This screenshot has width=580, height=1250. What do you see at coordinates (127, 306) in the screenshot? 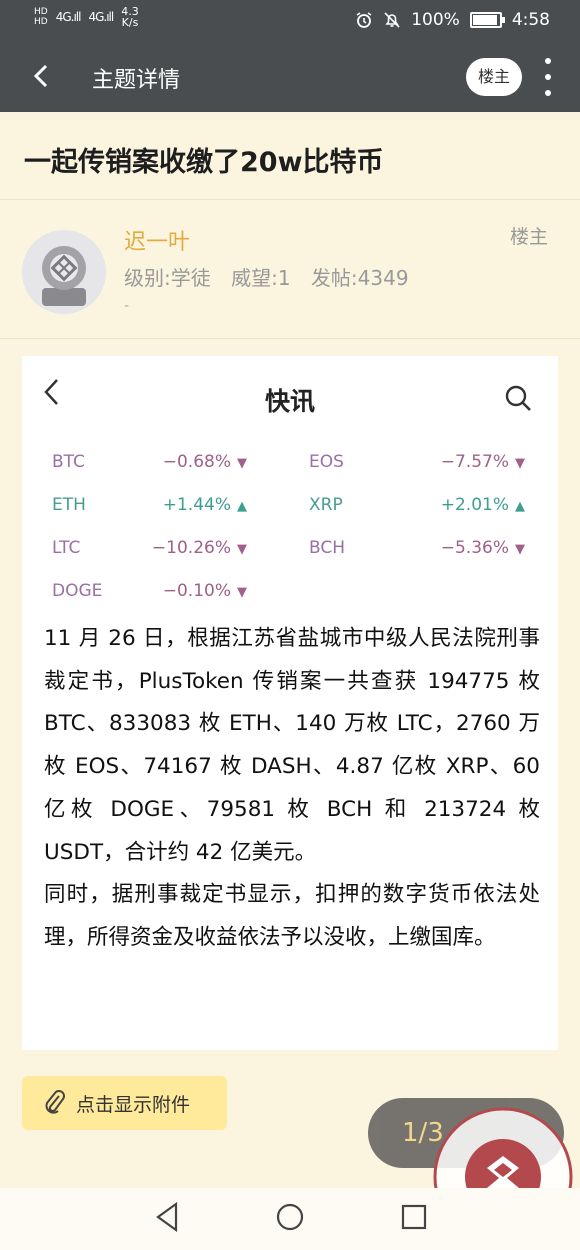
I see `author-signature: -` at bounding box center [127, 306].